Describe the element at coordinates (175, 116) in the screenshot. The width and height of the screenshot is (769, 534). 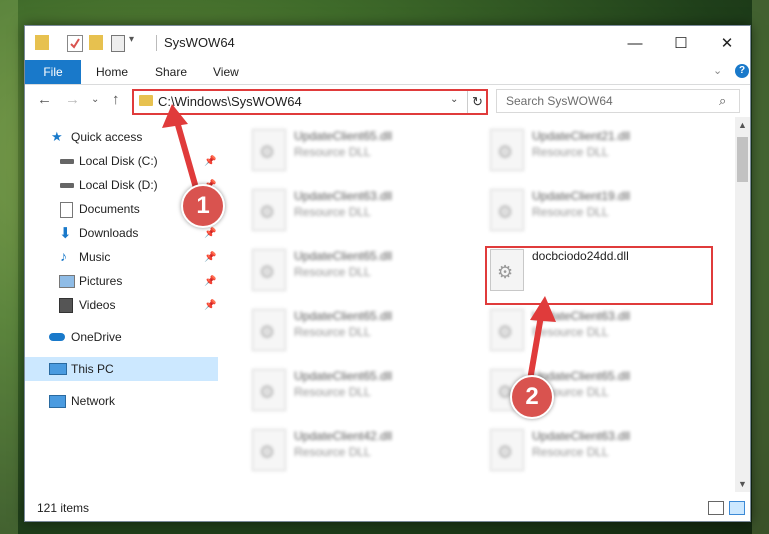
I see `arrow-1-head` at that location.